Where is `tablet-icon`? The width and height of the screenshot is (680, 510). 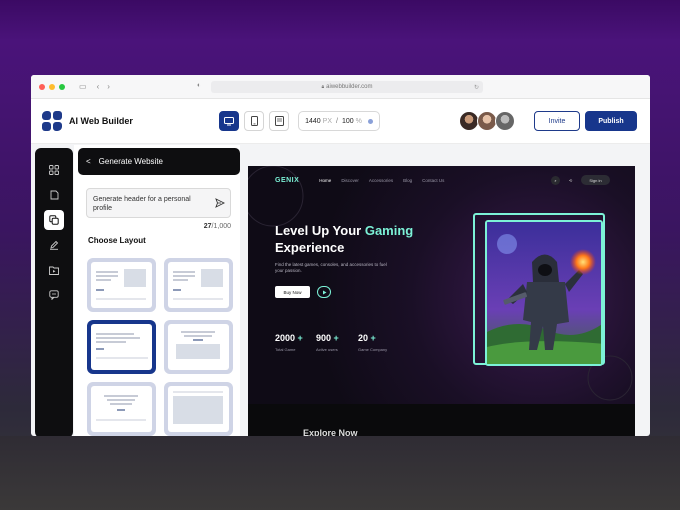
tablet-icon is located at coordinates (279, 121).